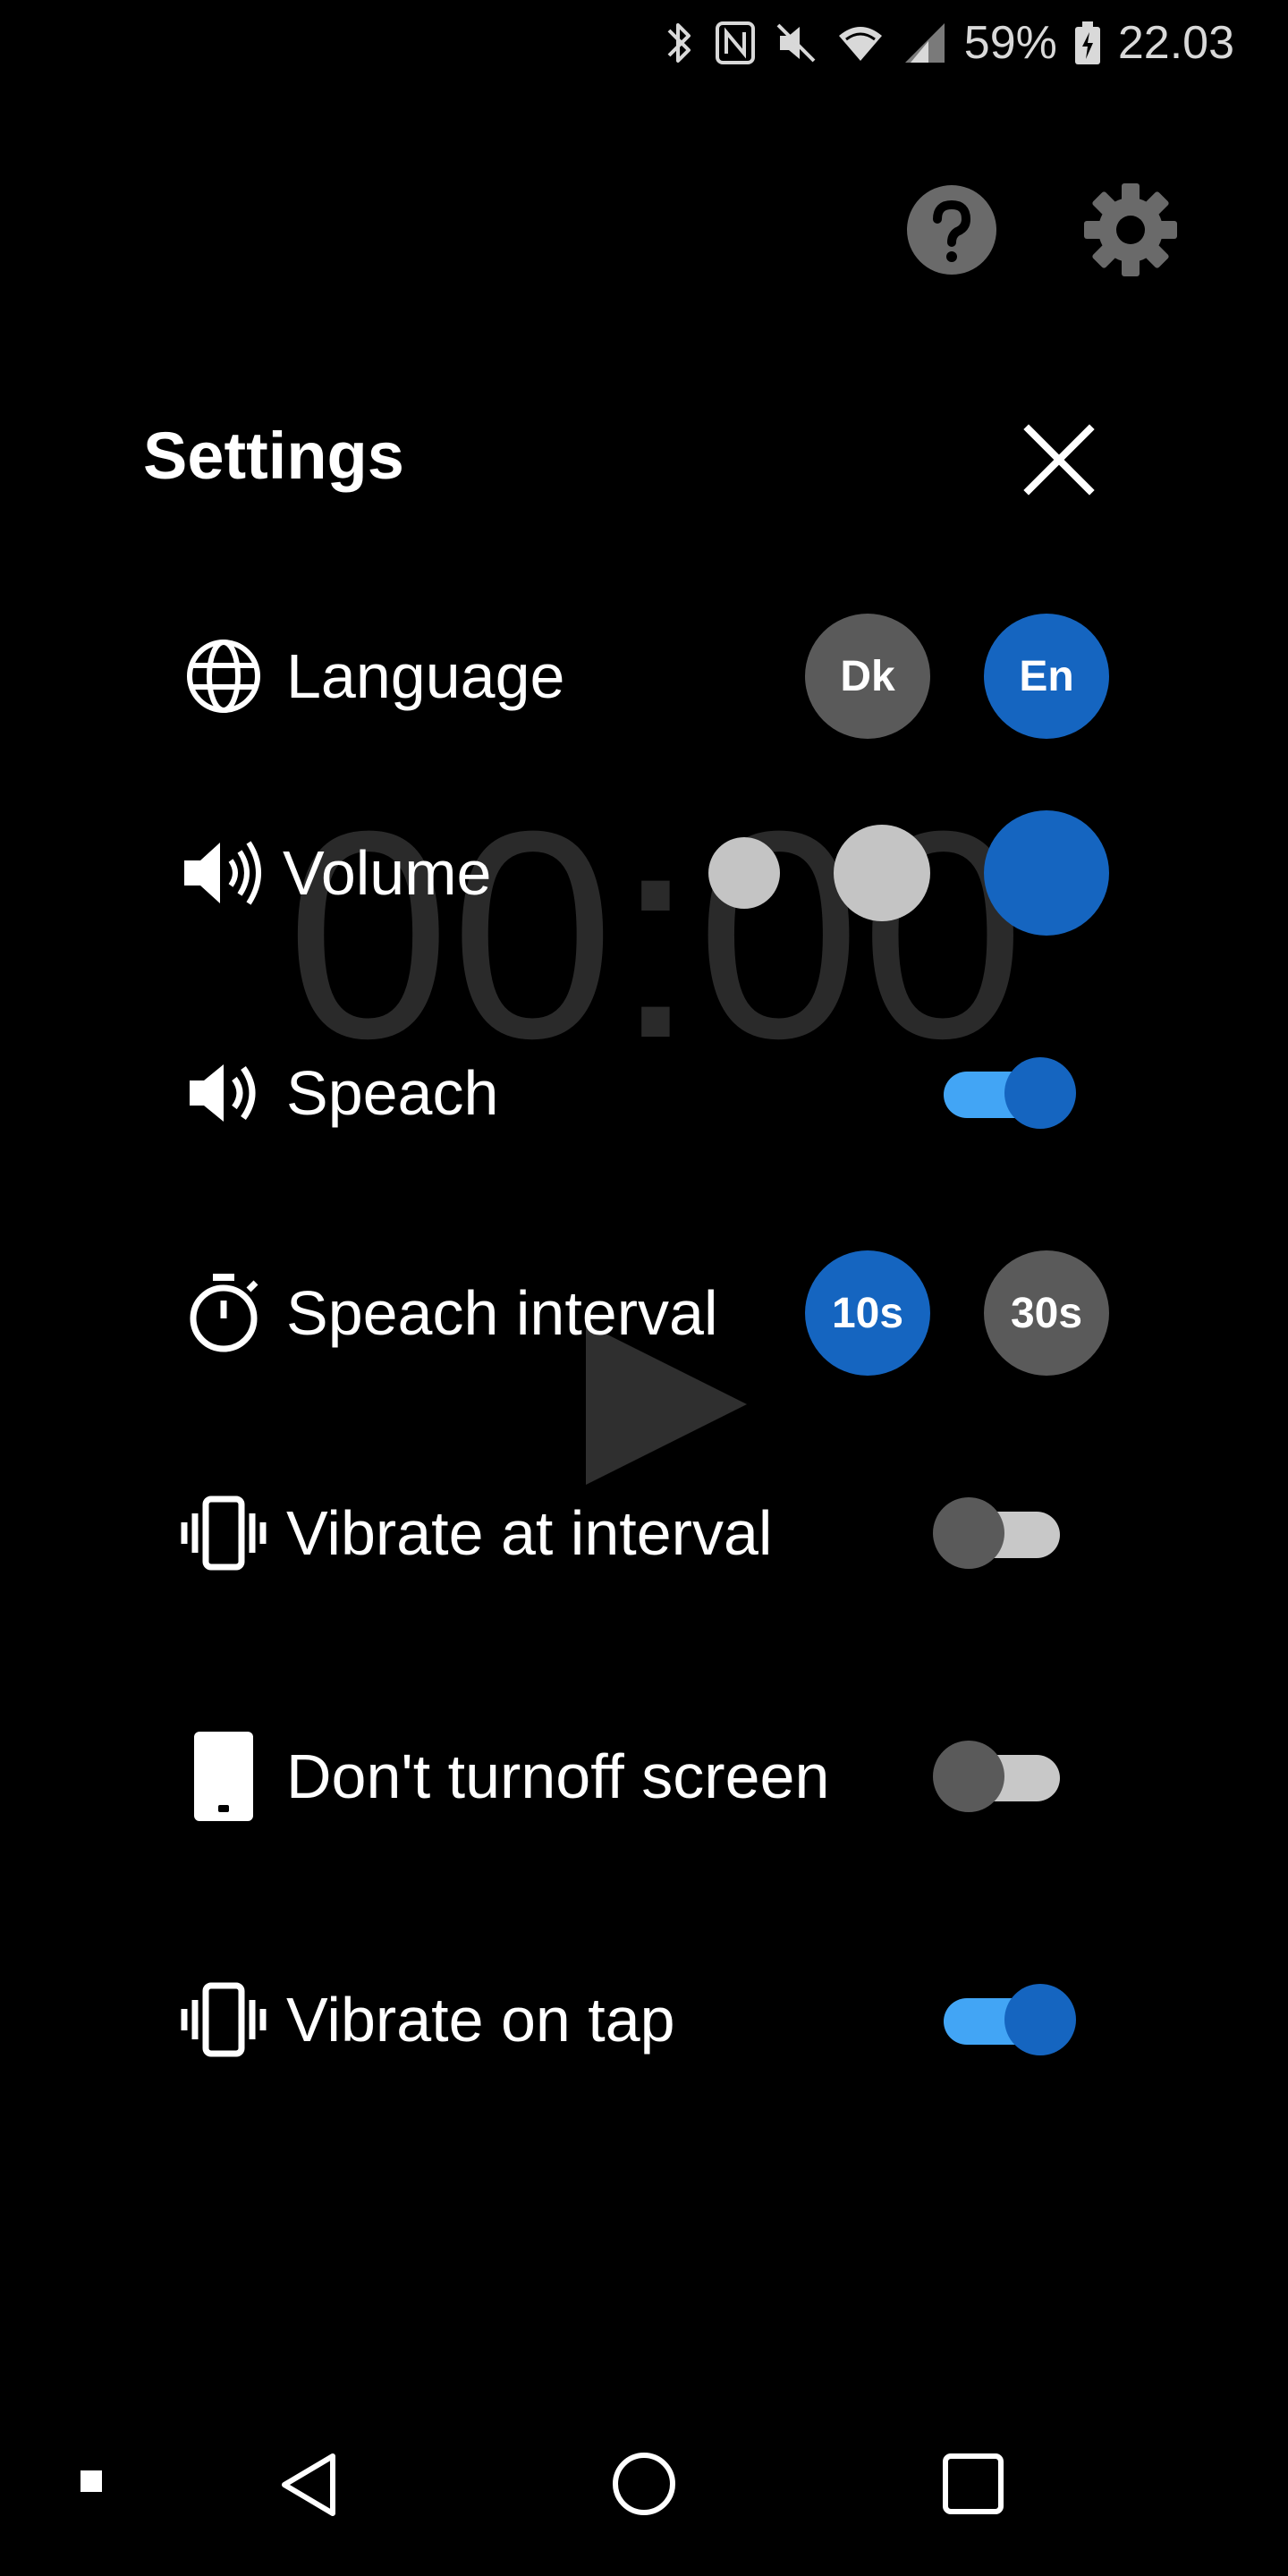  I want to click on recents-button, so click(973, 2486).